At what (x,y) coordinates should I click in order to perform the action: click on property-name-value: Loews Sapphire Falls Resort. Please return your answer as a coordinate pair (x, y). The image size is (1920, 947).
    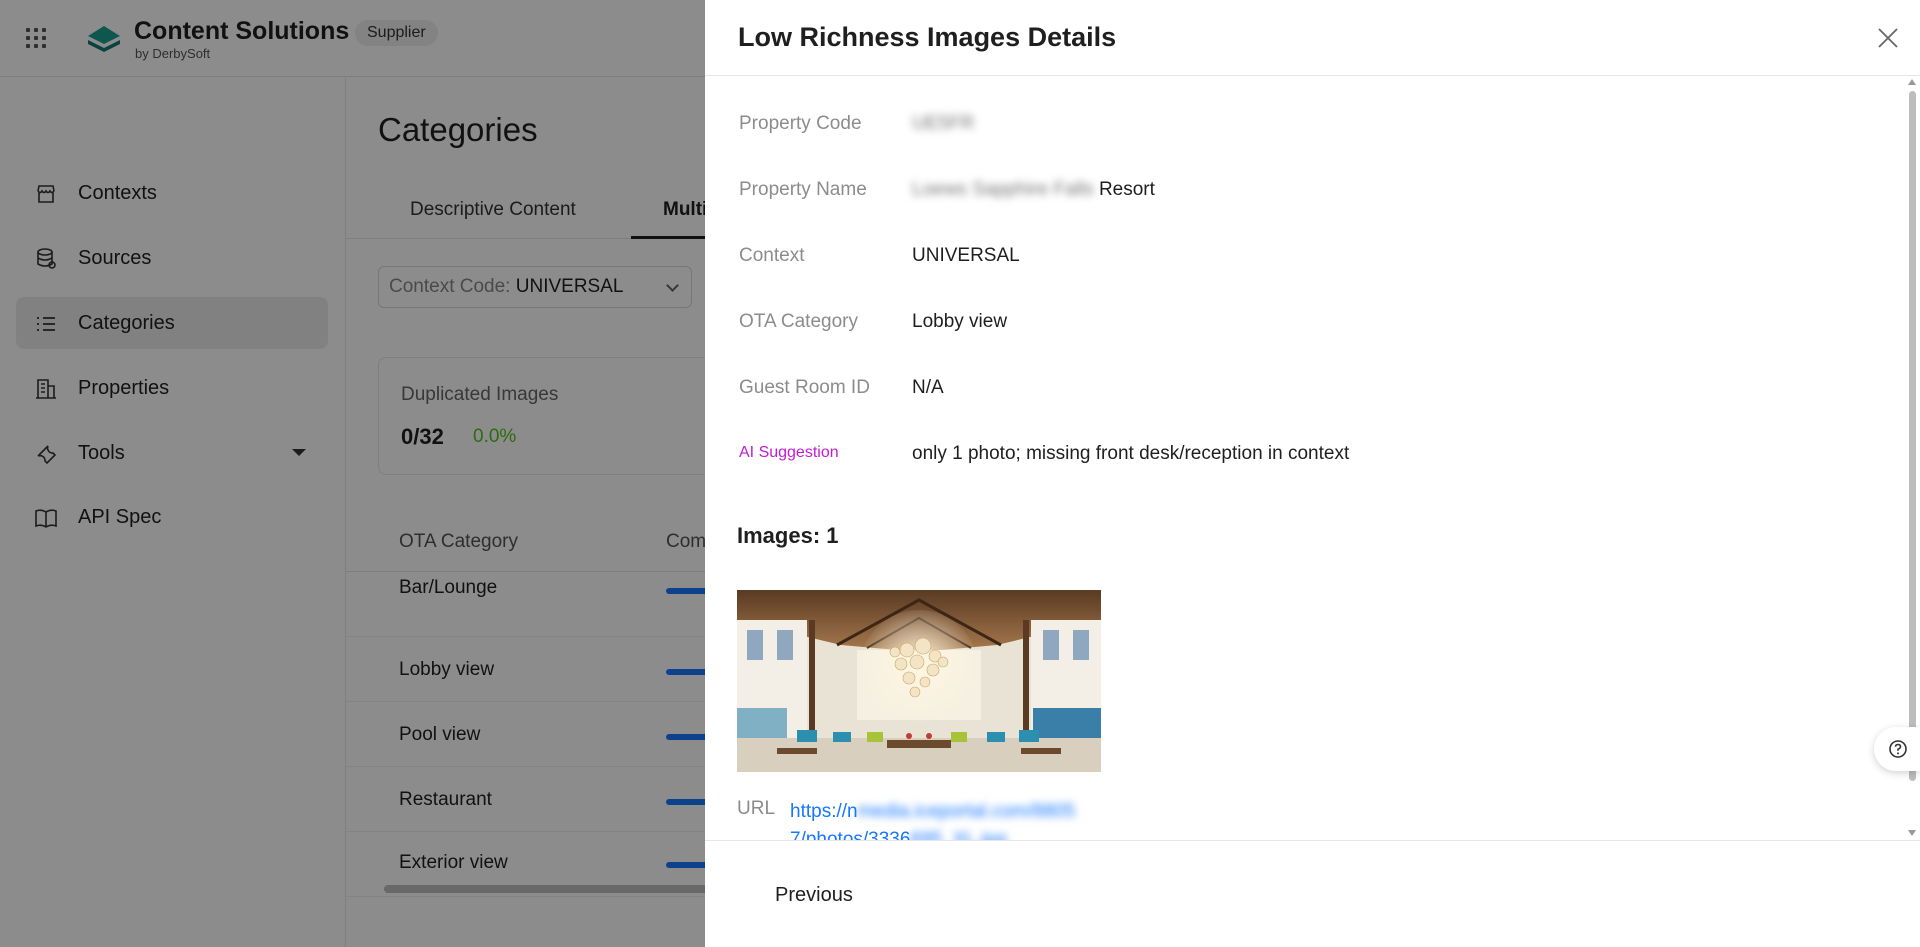
    Looking at the image, I should click on (1033, 190).